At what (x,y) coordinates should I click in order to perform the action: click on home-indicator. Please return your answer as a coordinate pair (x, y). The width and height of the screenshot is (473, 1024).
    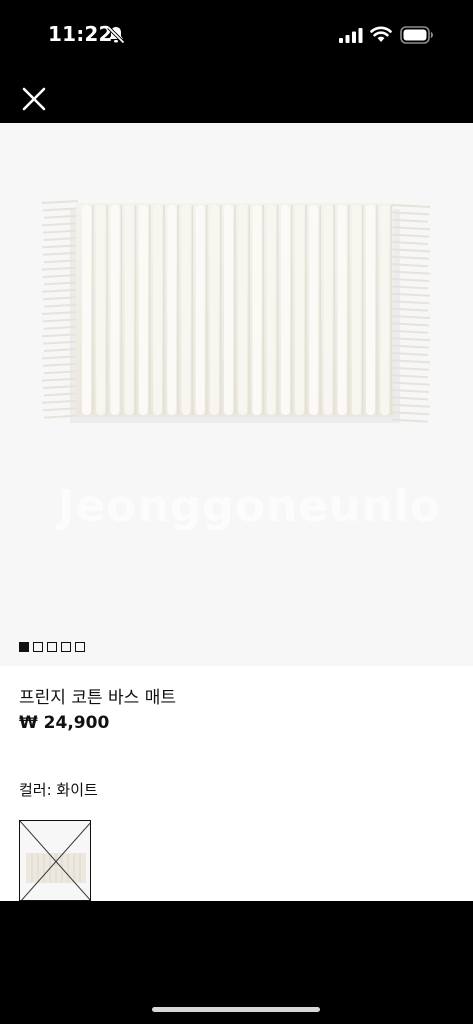
    Looking at the image, I should click on (236, 1009).